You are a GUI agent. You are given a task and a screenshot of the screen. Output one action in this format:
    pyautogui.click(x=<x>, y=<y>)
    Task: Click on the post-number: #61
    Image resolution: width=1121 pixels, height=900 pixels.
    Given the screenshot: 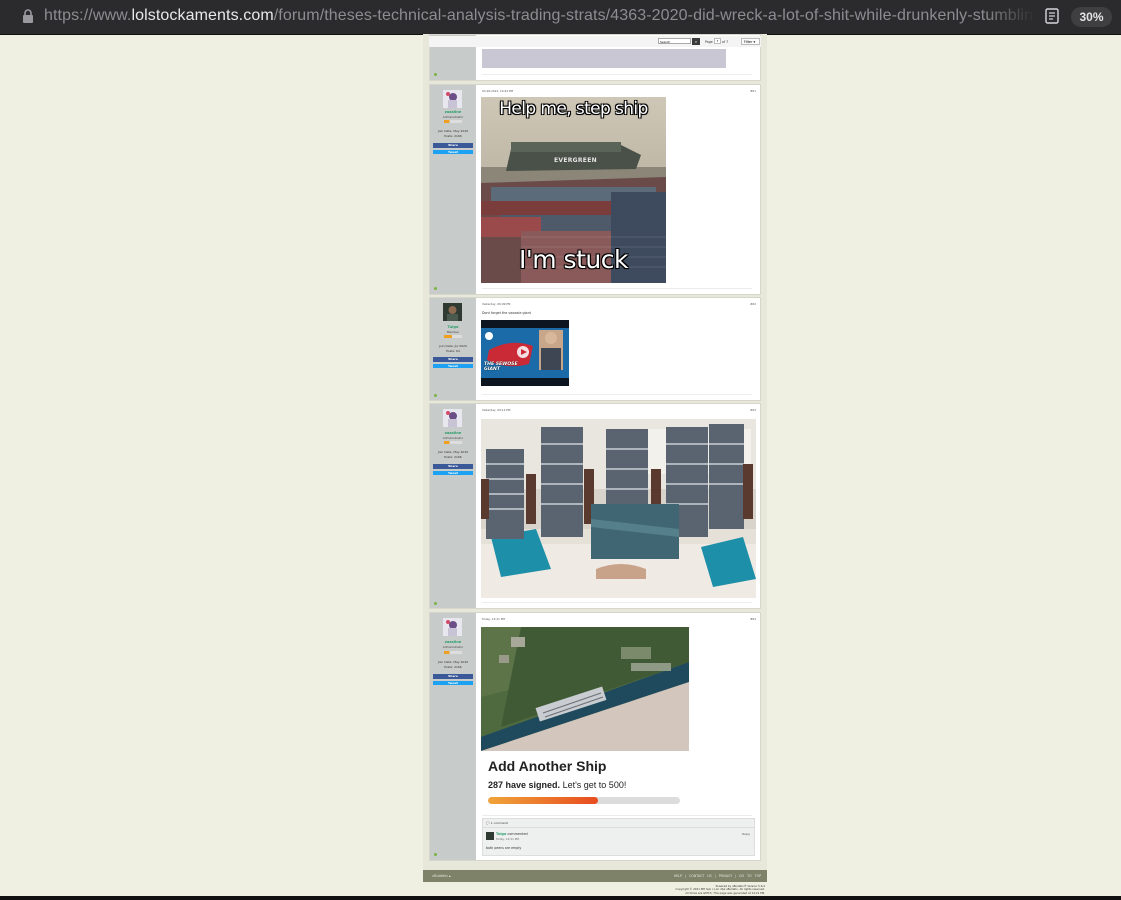 What is the action you would take?
    pyautogui.click(x=753, y=91)
    